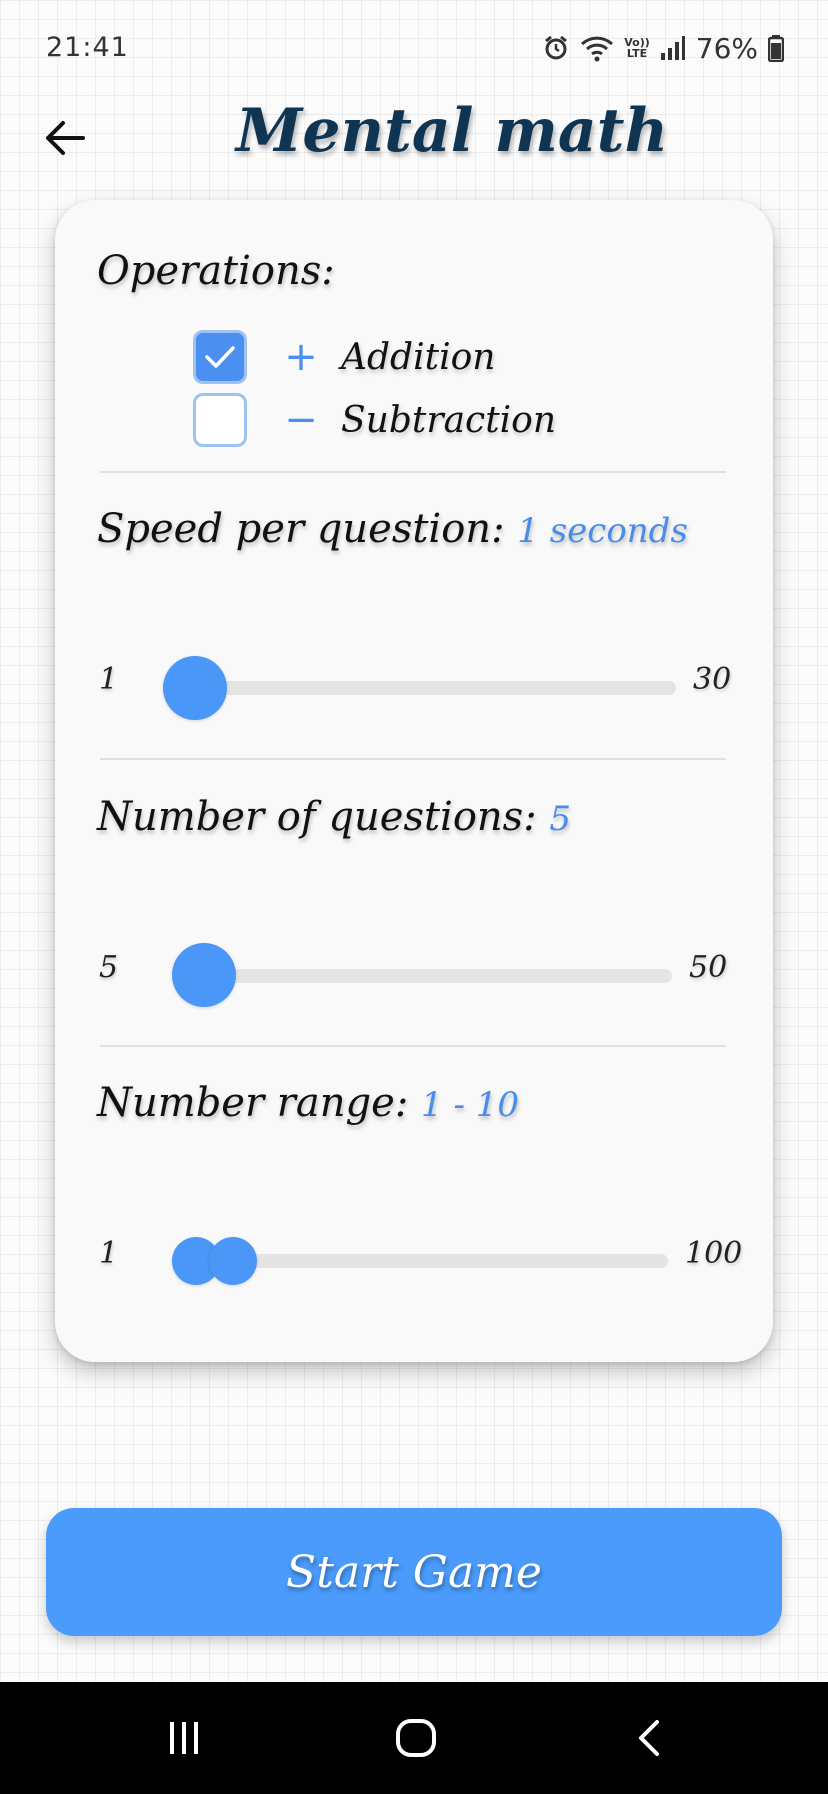  I want to click on questions-slider-track, so click(436, 976).